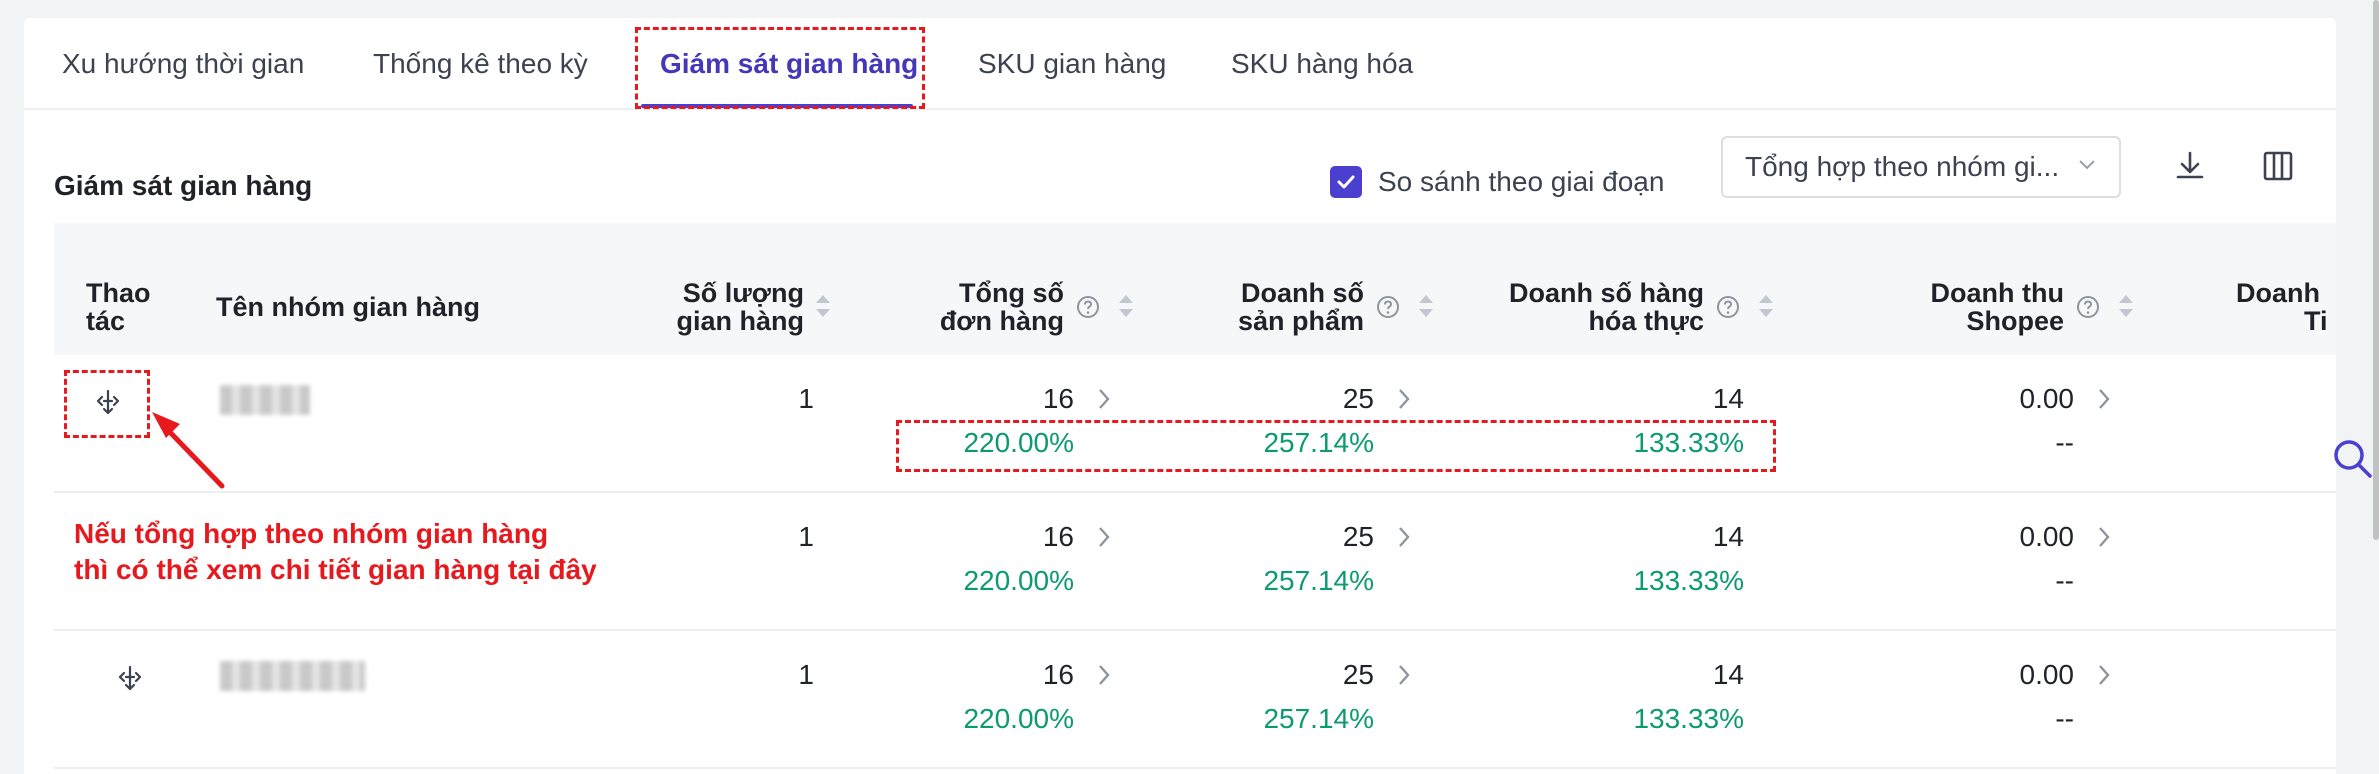  I want to click on annotation-box-tab, so click(780, 68).